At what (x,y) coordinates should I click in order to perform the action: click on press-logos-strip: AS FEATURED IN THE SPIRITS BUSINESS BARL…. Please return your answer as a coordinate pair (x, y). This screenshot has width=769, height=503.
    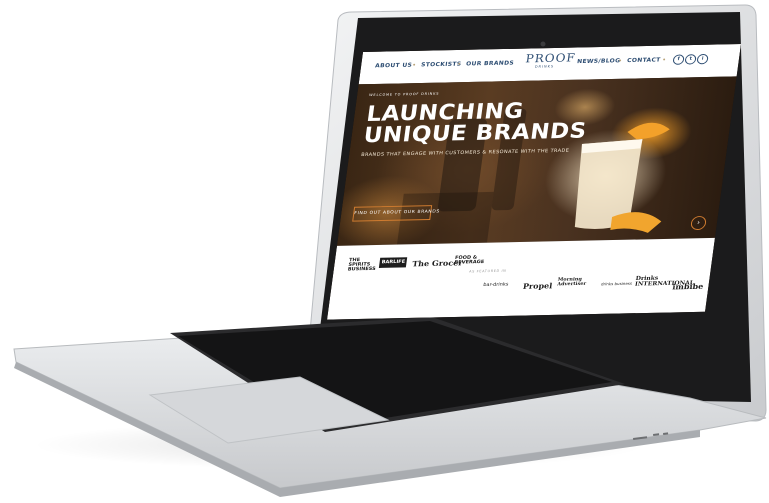
    Looking at the image, I should click on (521, 278).